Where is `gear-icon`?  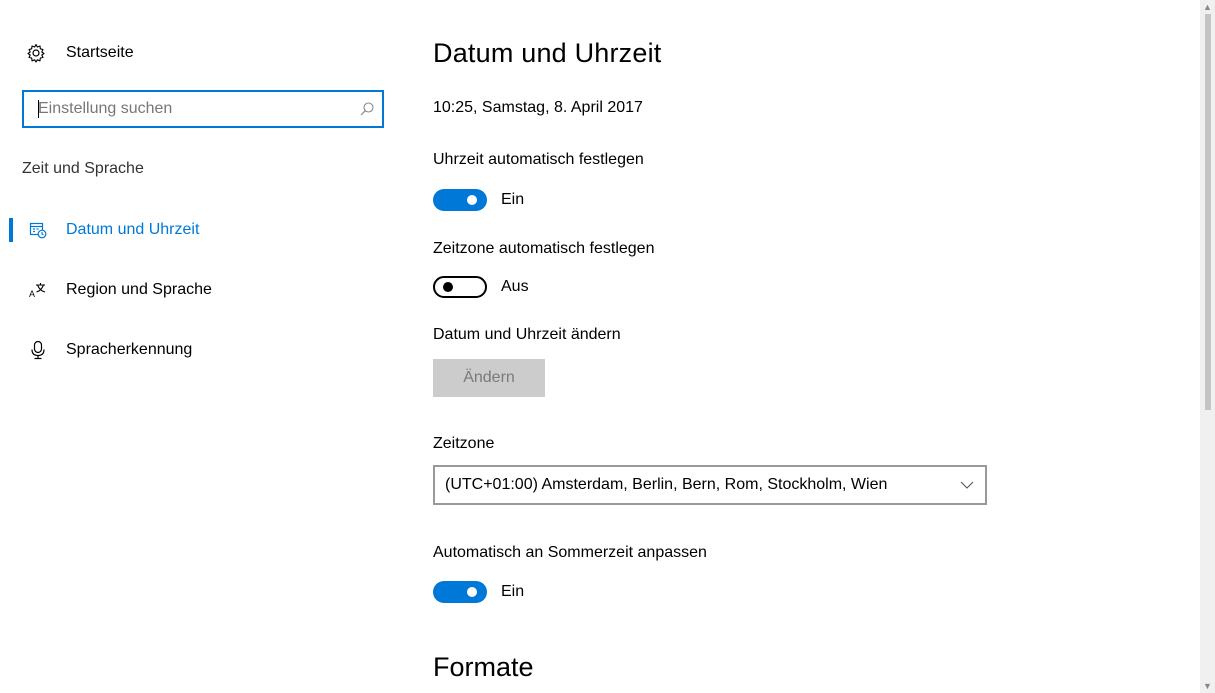 gear-icon is located at coordinates (36, 53).